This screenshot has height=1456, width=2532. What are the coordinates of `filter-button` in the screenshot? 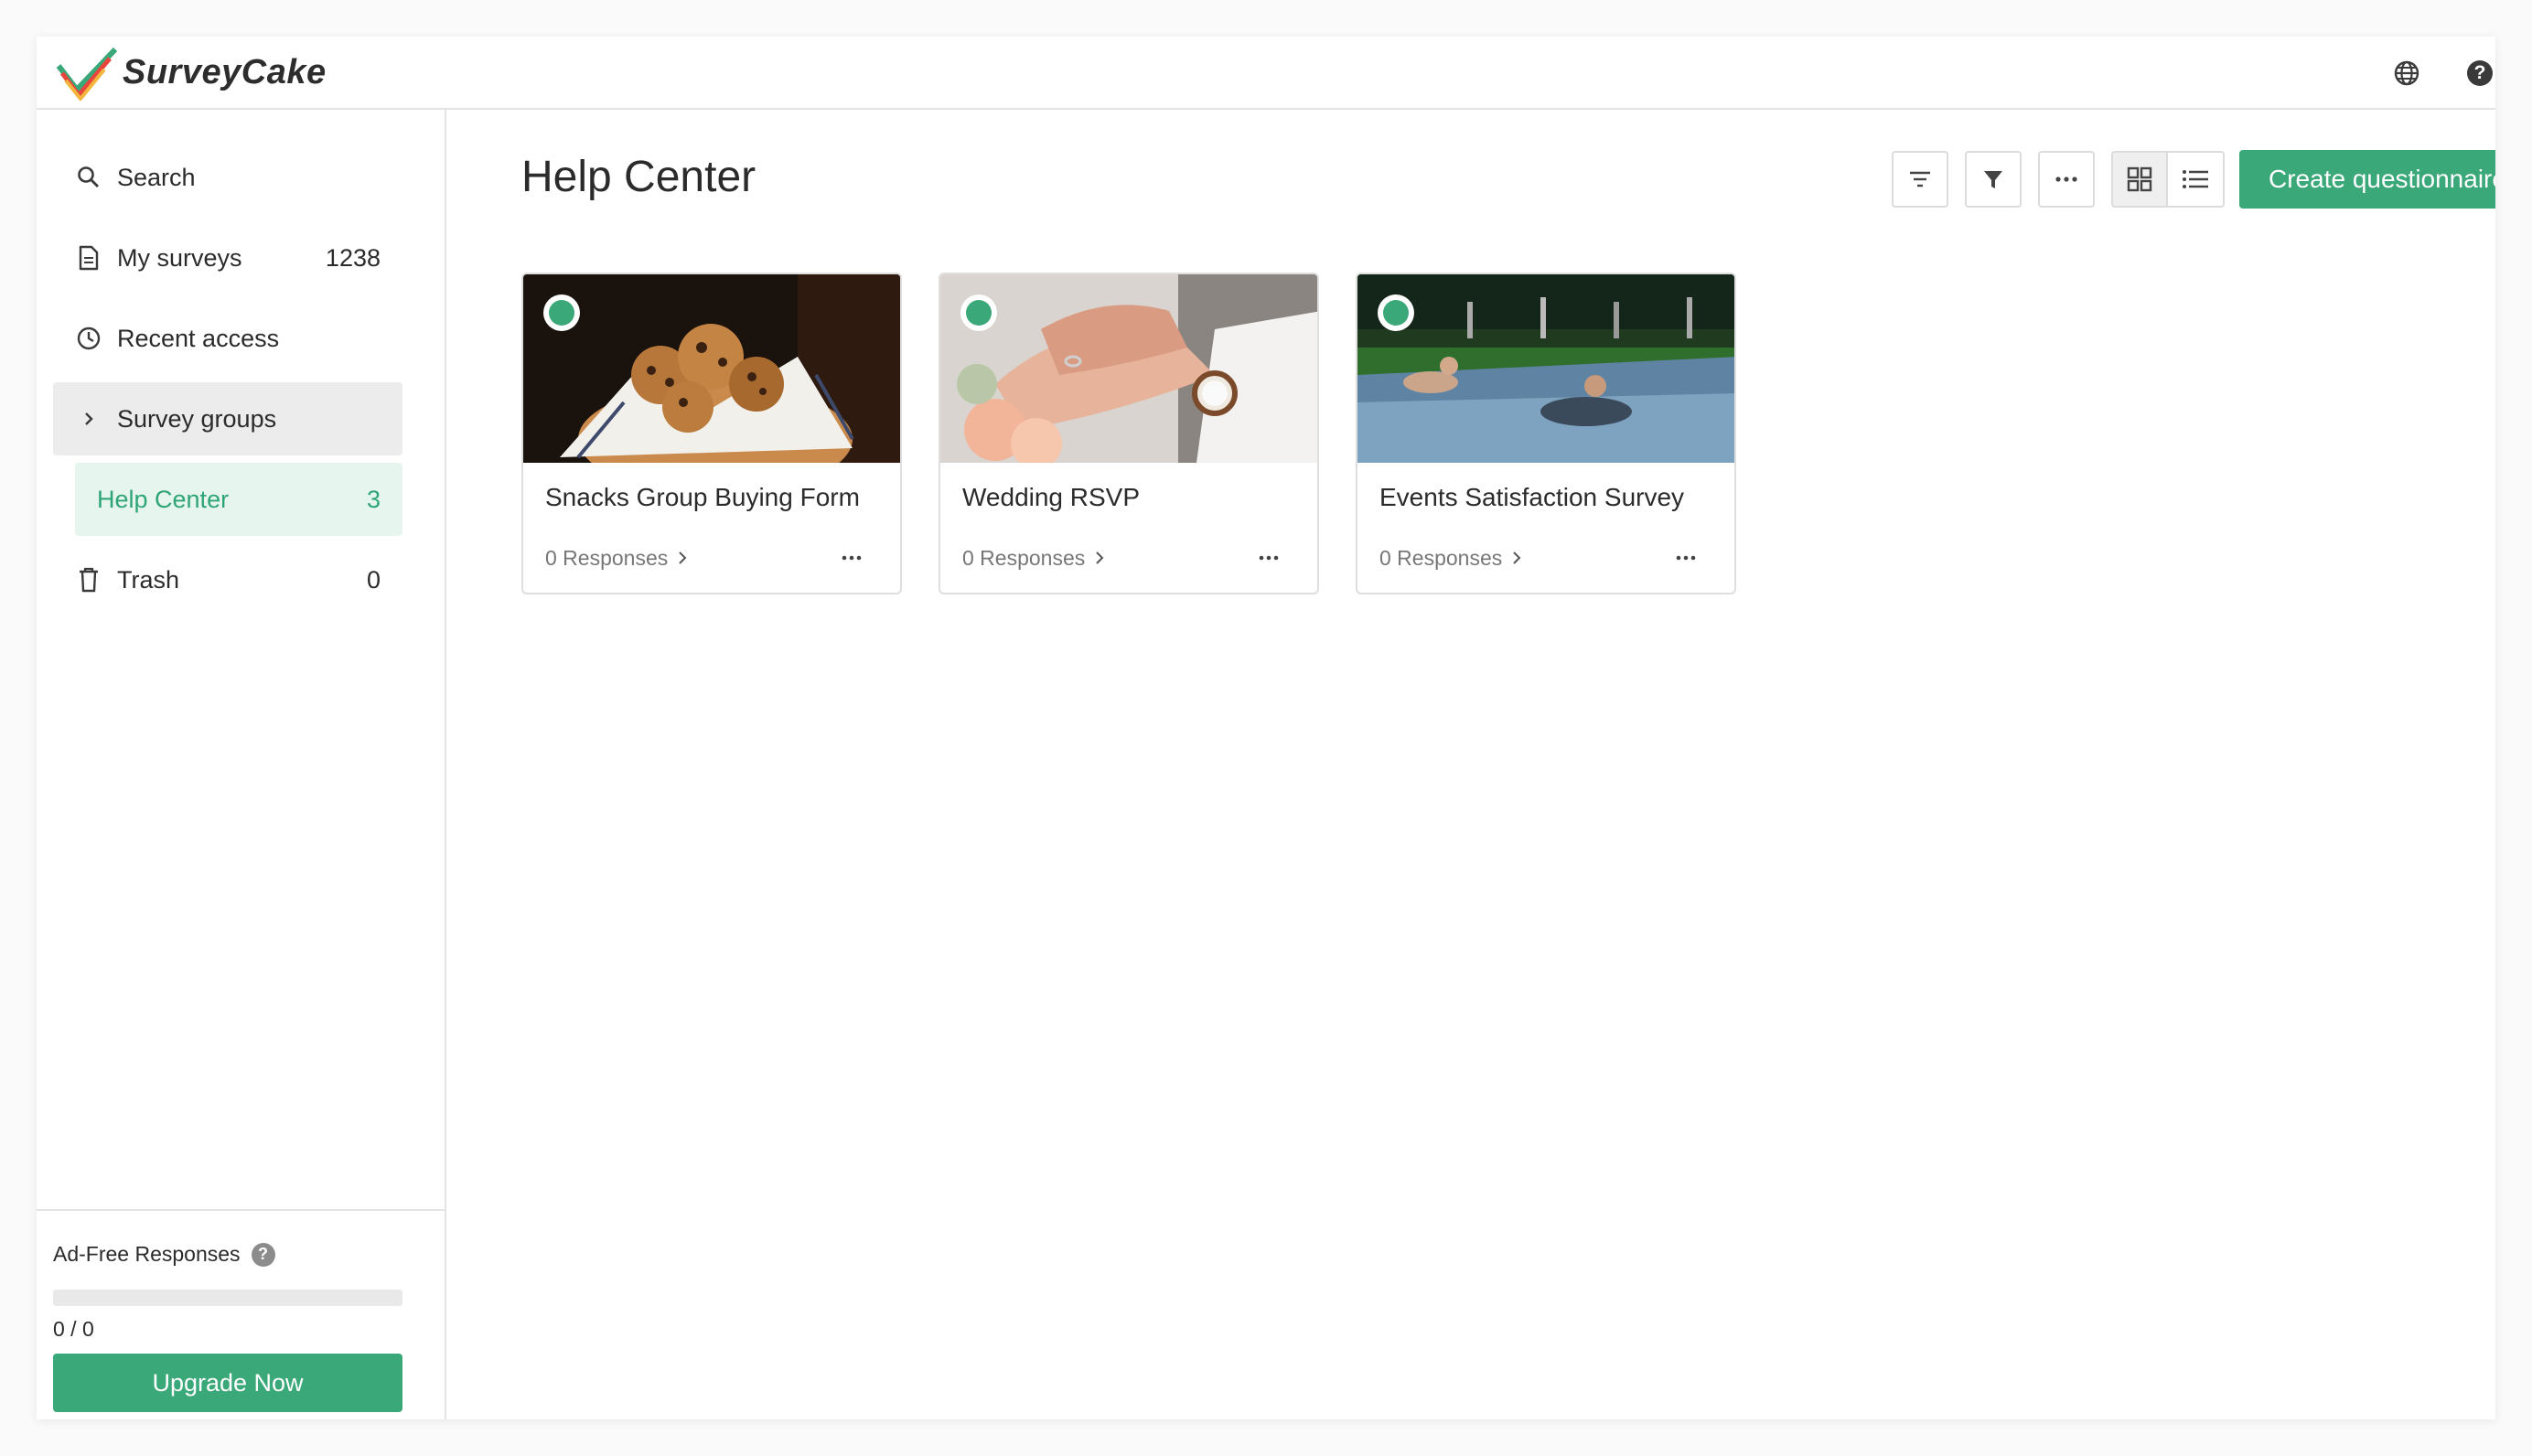 It's located at (1993, 179).